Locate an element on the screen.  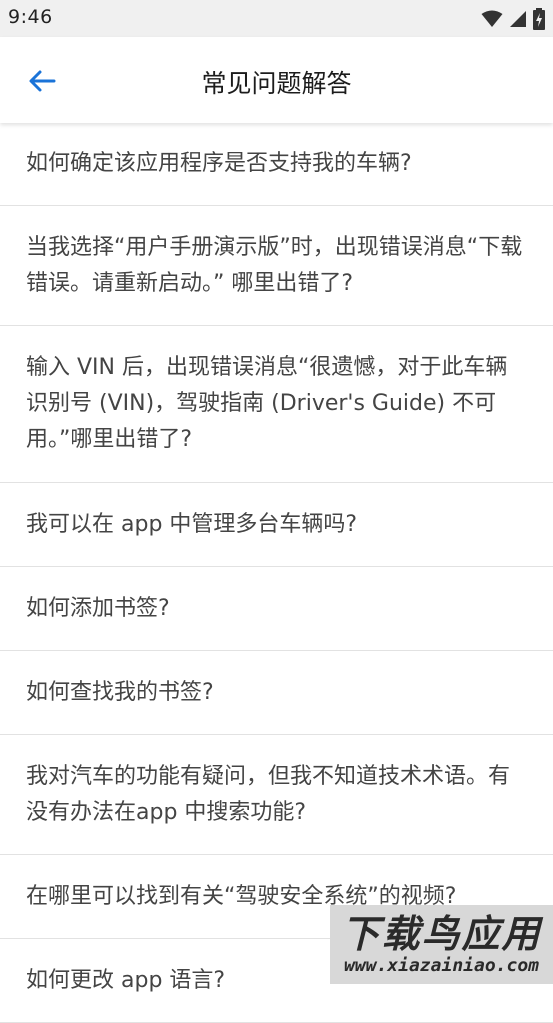
faq-item: 如何添加书签? is located at coordinates (276, 609).